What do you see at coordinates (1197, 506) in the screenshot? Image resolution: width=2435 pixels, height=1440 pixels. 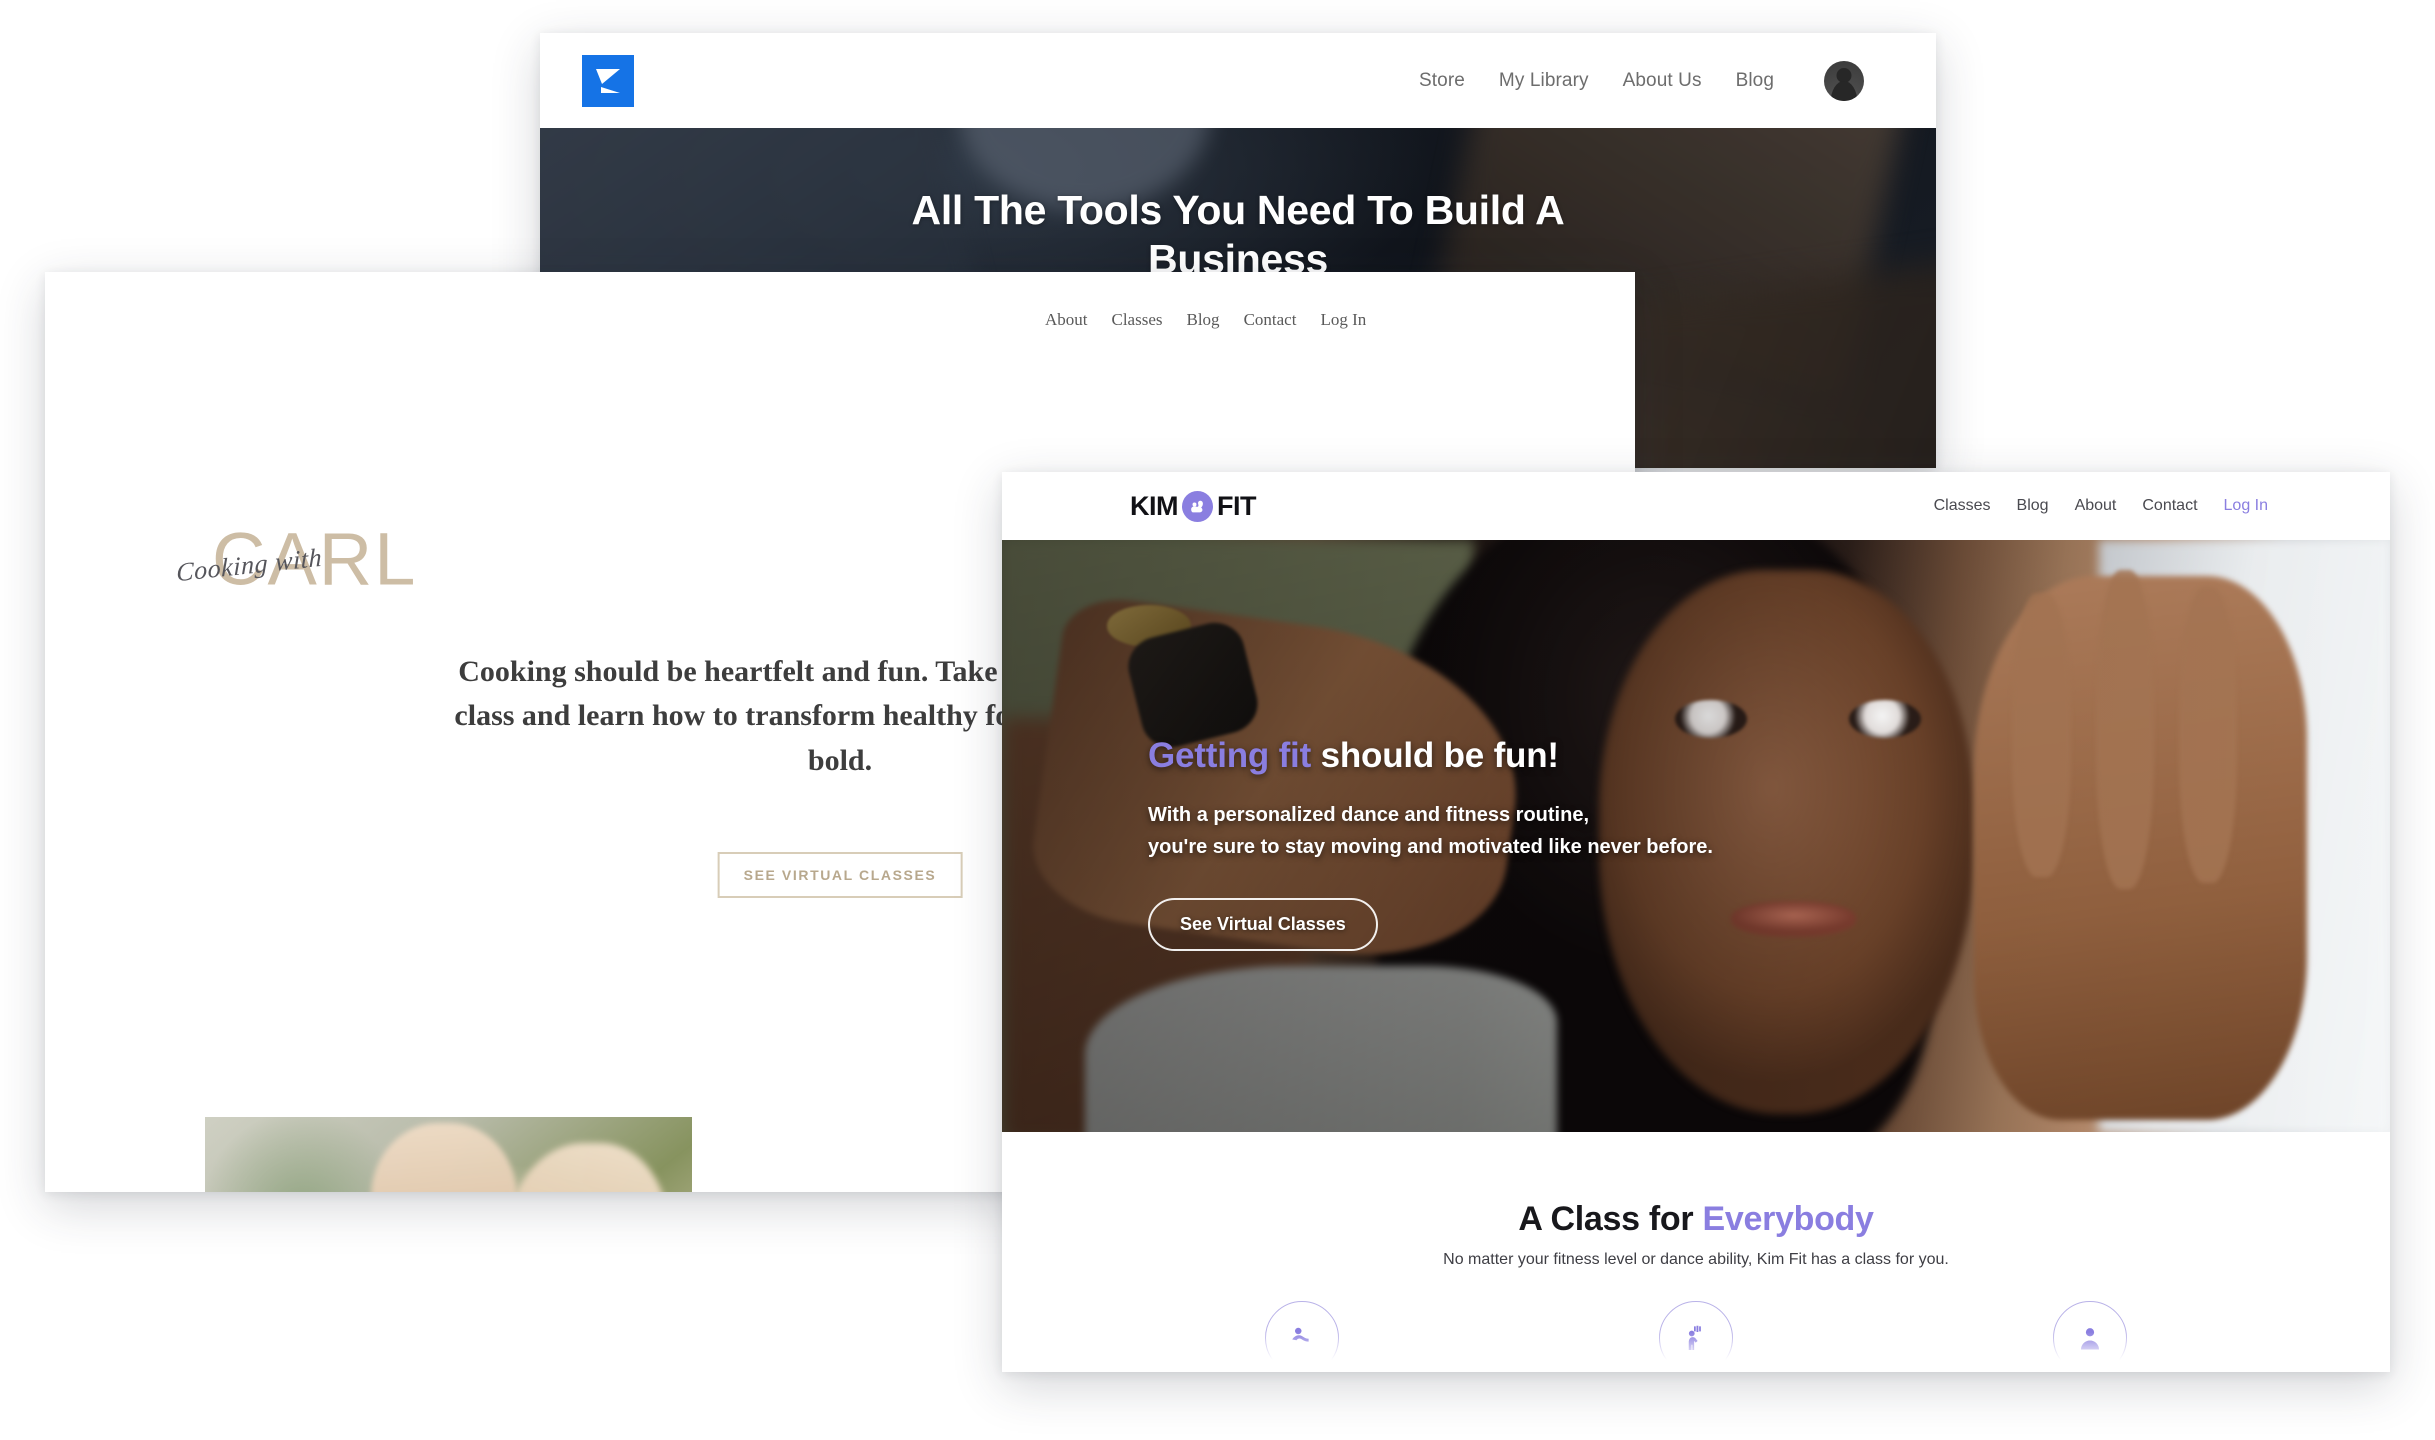 I see `flexed-bicep-icon` at bounding box center [1197, 506].